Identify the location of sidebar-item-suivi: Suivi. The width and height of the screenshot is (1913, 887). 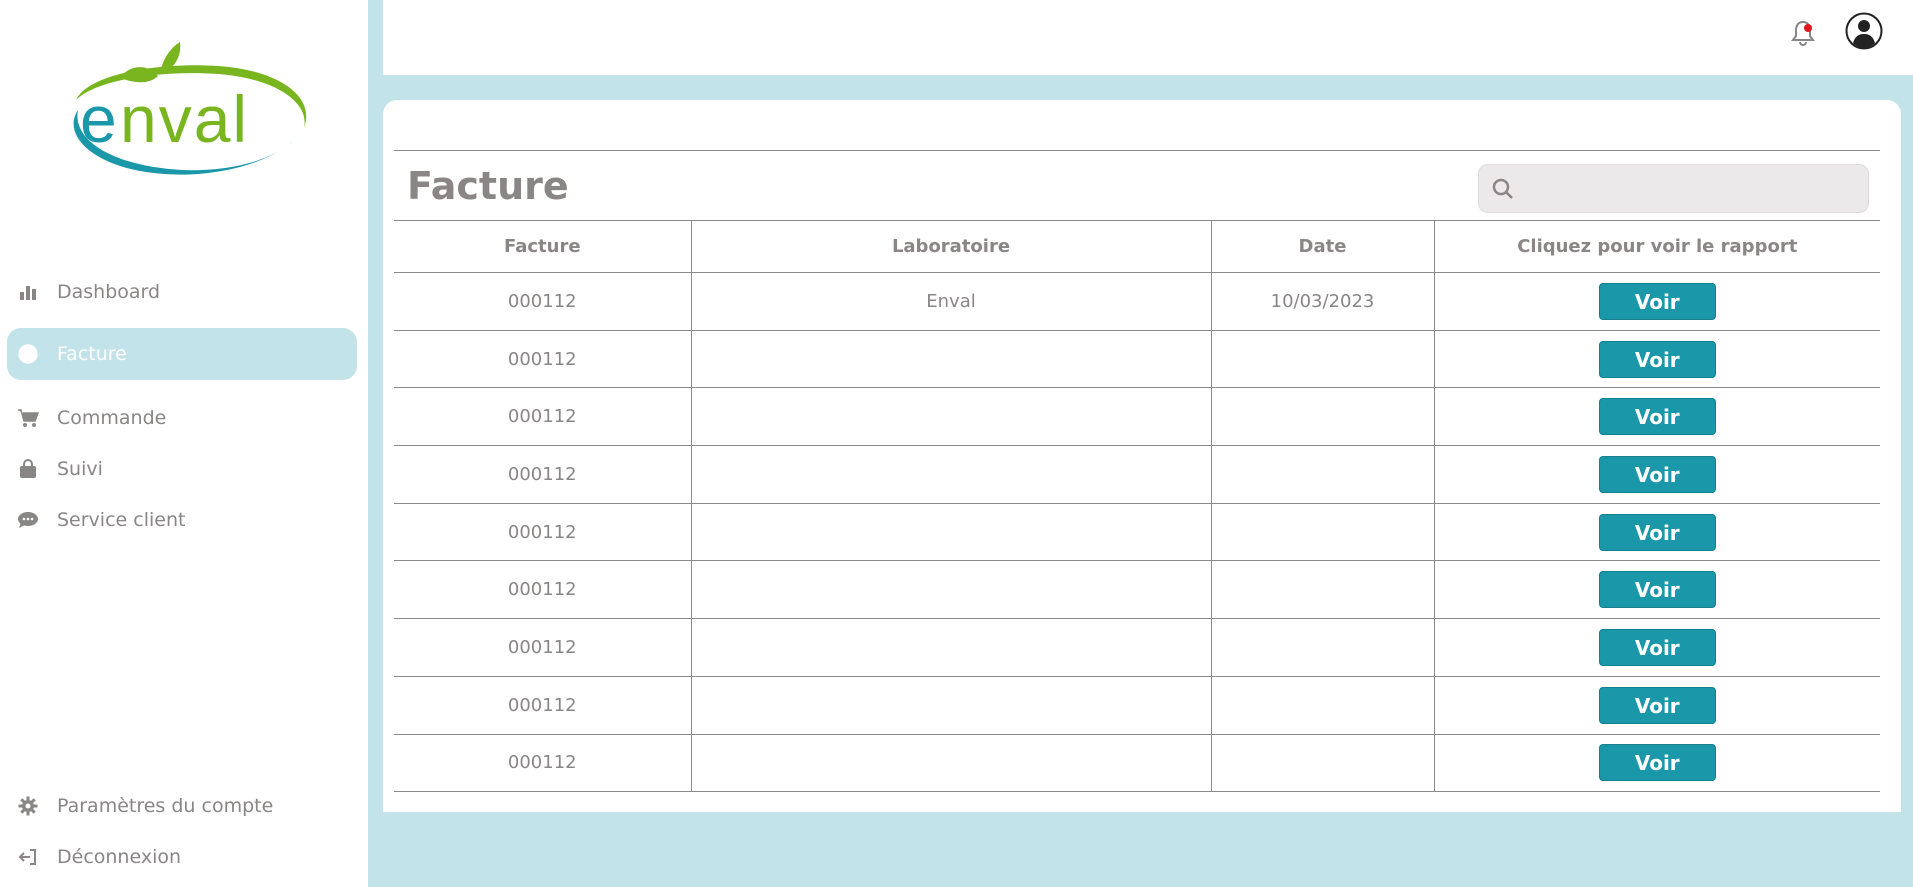
(182, 469).